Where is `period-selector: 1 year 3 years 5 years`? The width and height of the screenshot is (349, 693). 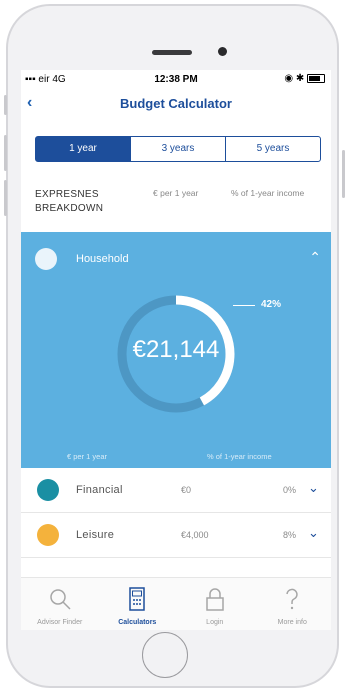 period-selector: 1 year 3 years 5 years is located at coordinates (178, 149).